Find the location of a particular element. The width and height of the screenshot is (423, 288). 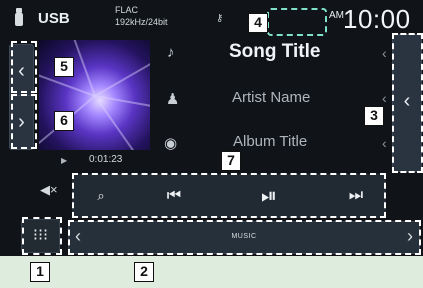

callout-4: 4 is located at coordinates (258, 23).